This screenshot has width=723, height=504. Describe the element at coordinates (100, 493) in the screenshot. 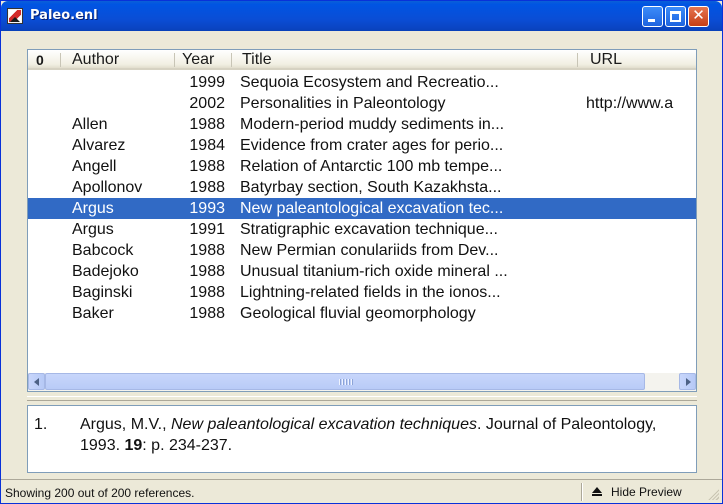

I see `status-text: Showing 200 out of 200 references.` at that location.